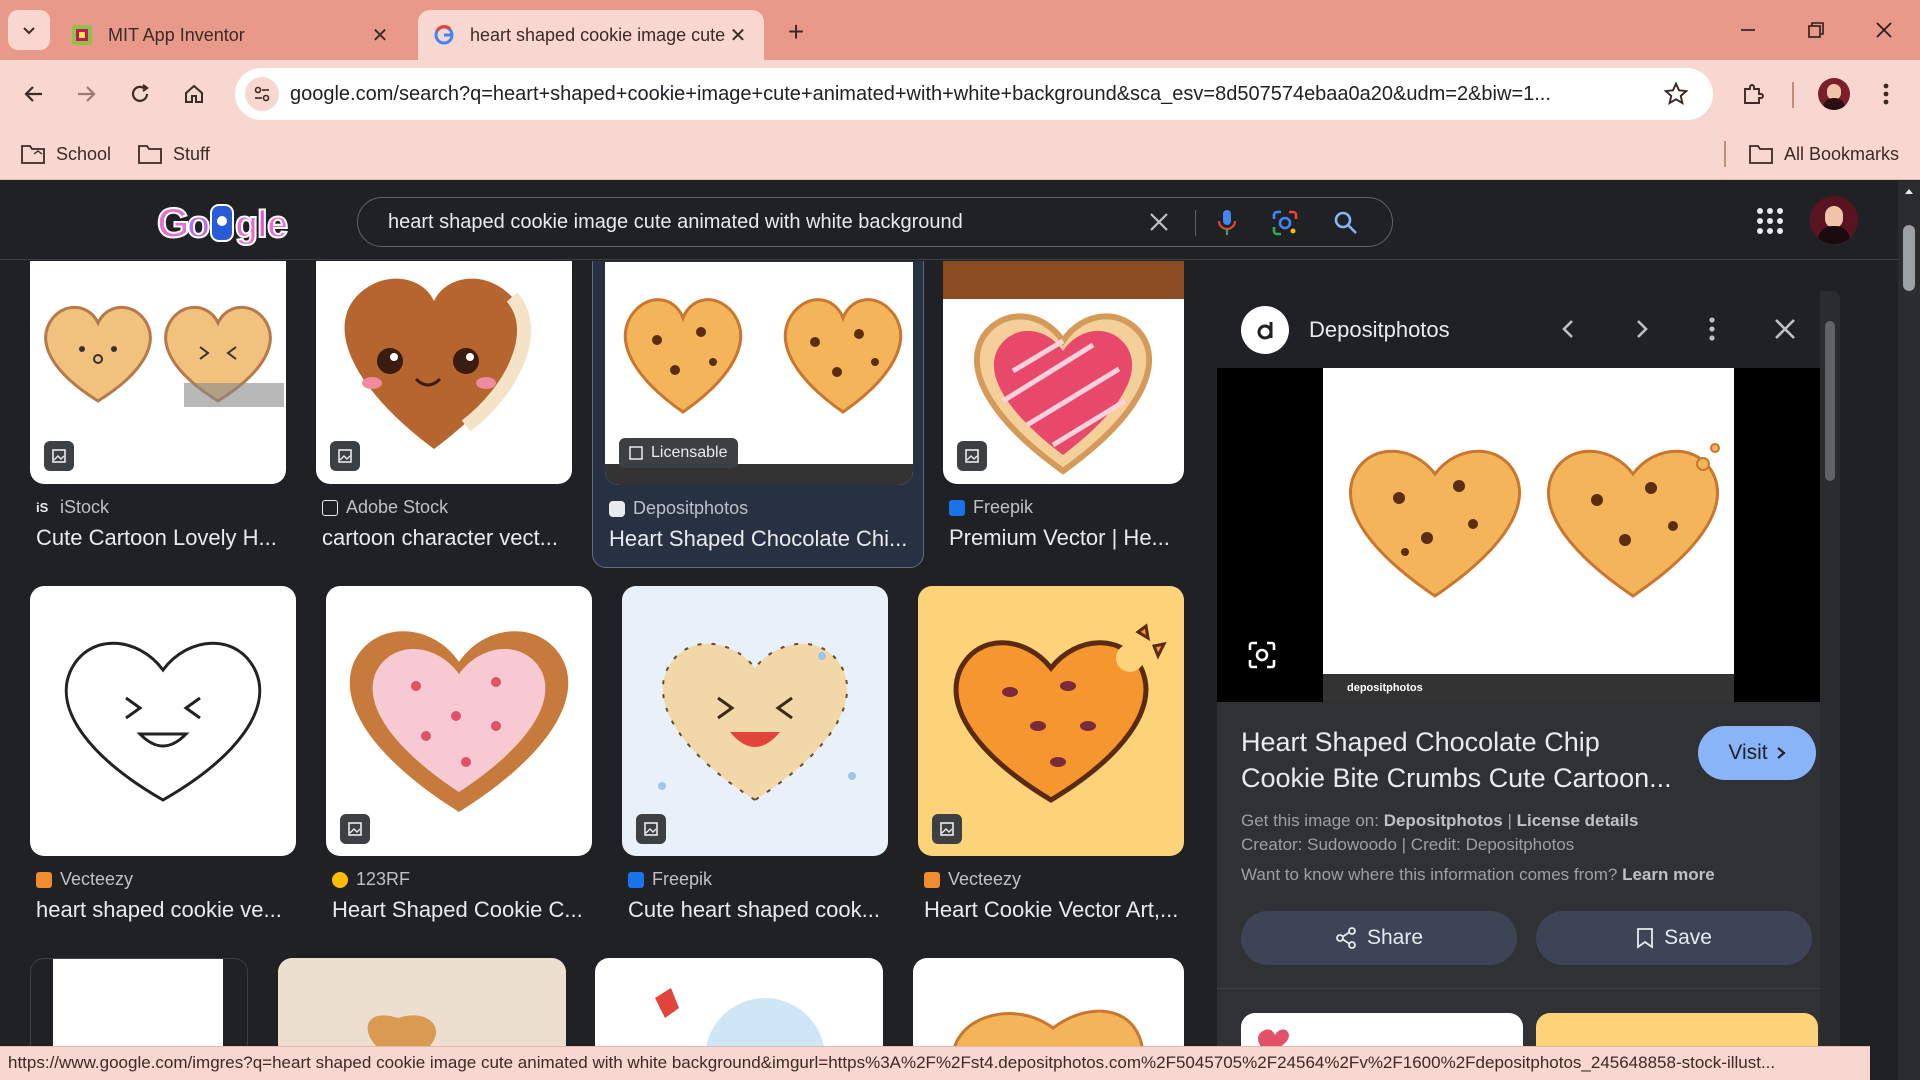 This screenshot has height=1080, width=1920. What do you see at coordinates (1793, 95) in the screenshot?
I see `toolbar-divider` at bounding box center [1793, 95].